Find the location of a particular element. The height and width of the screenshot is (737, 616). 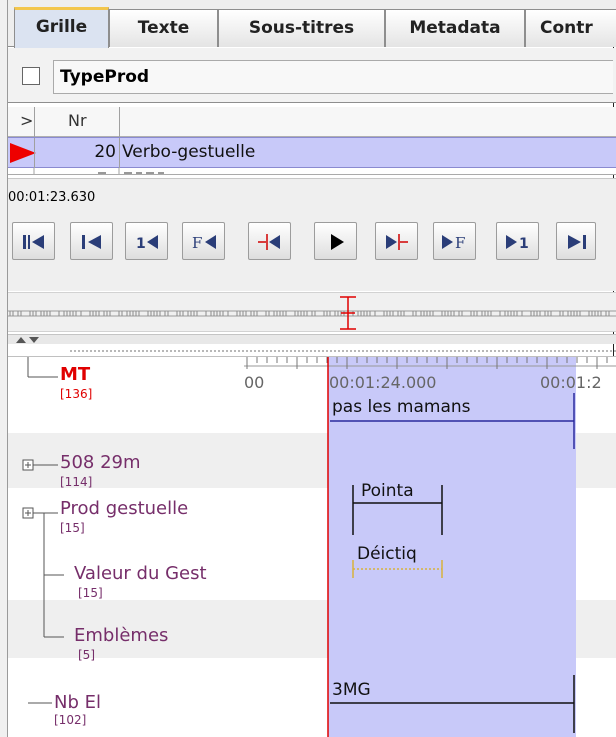

expand-prod-gestuelle-icon is located at coordinates (28, 513).